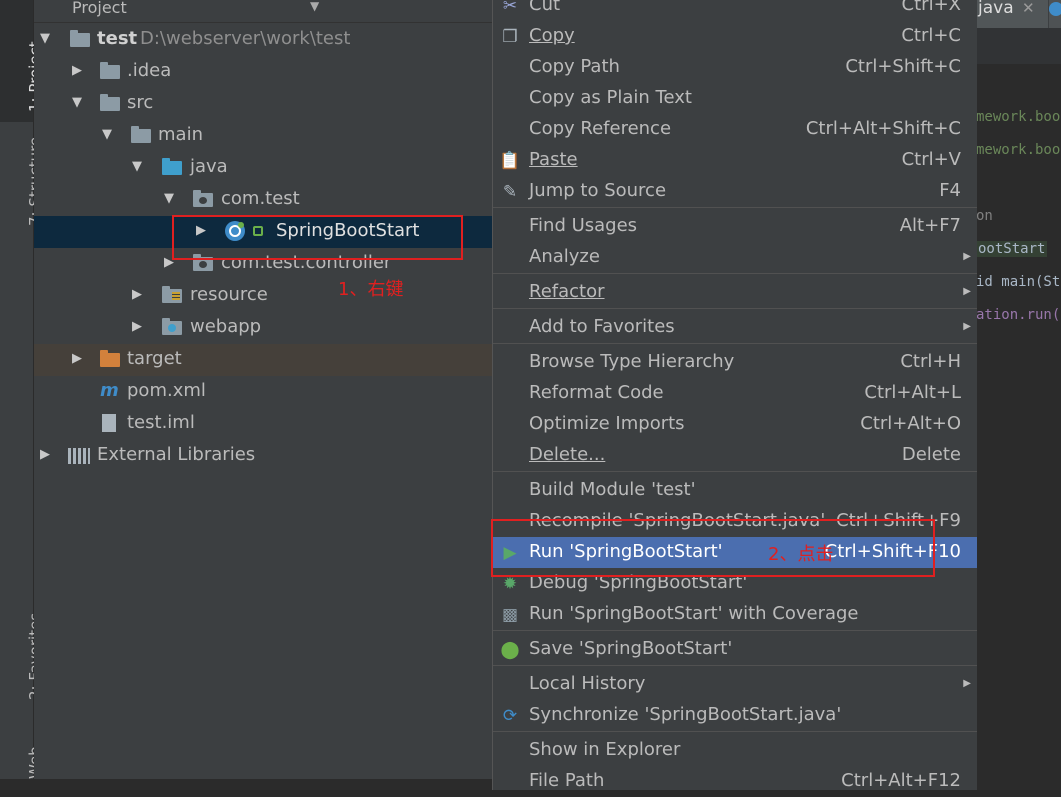 This screenshot has height=797, width=1061. What do you see at coordinates (735, 36) in the screenshot?
I see `menu-item-copy: ❐ Copy Ctrl+C` at bounding box center [735, 36].